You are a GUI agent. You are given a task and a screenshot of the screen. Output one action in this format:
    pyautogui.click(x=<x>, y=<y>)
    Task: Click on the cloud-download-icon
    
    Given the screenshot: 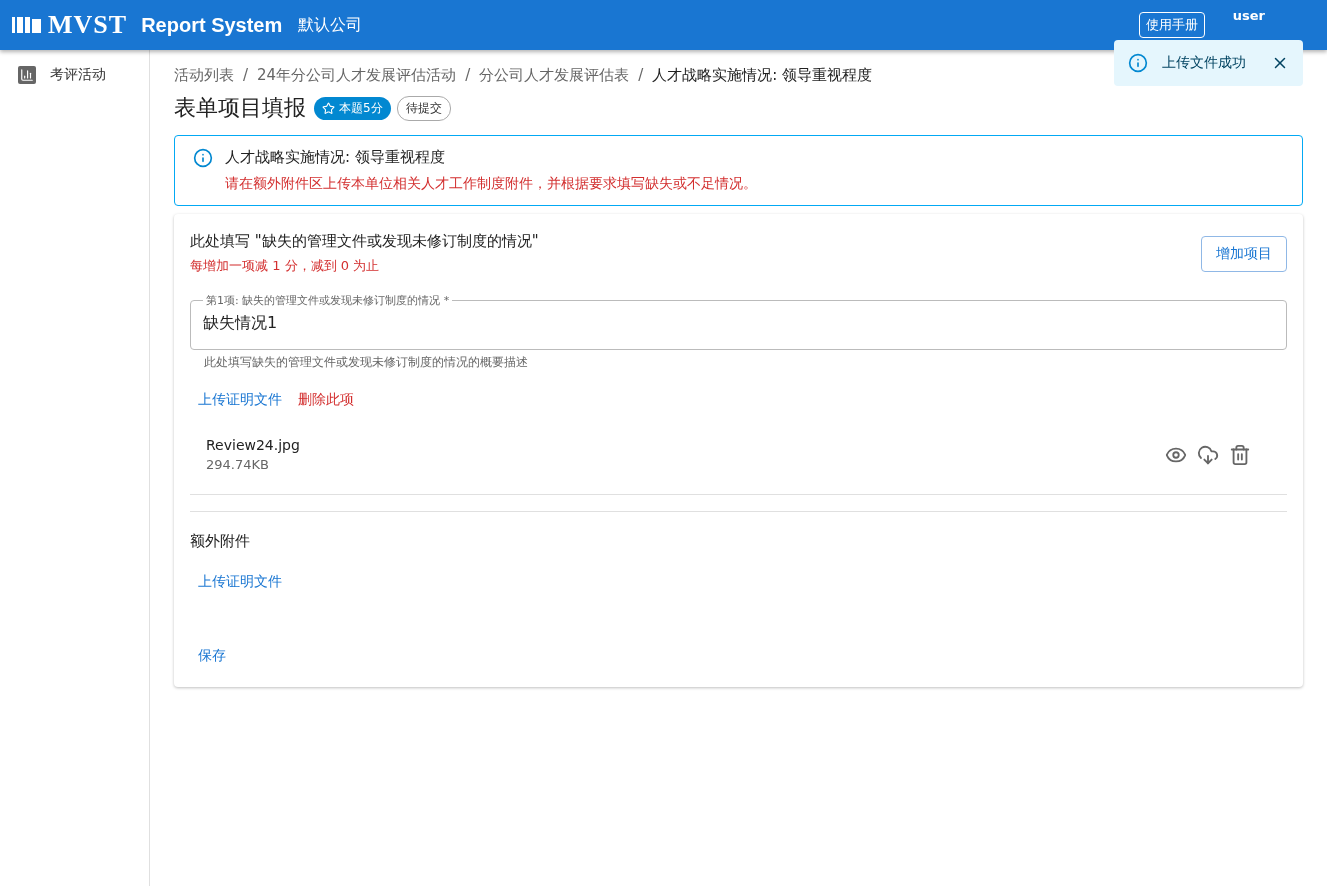 What is the action you would take?
    pyautogui.click(x=1208, y=454)
    